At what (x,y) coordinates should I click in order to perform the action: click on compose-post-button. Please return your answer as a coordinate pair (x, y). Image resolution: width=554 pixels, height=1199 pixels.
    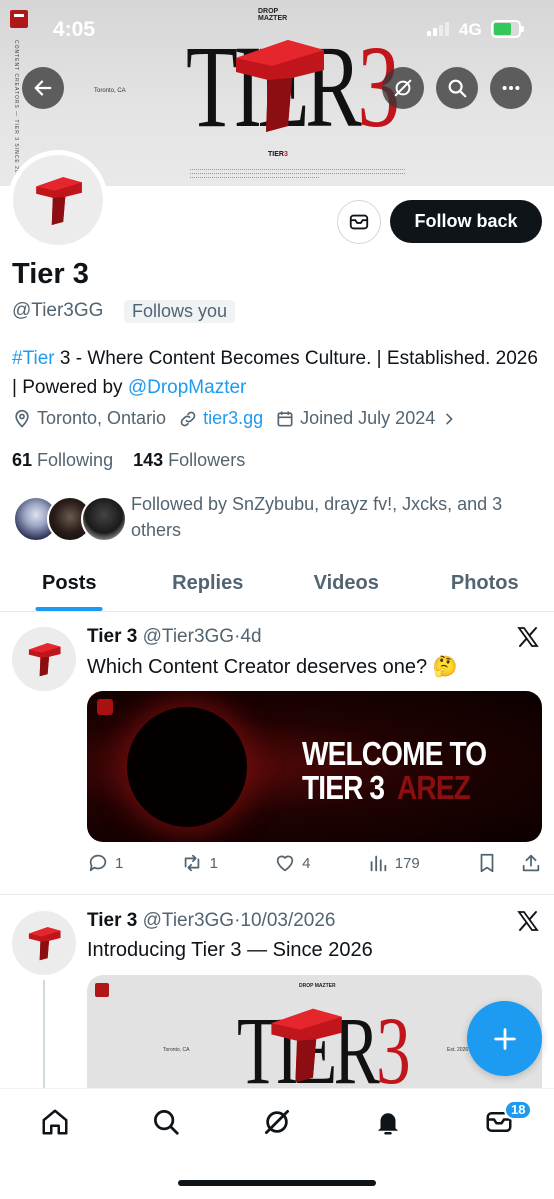
    Looking at the image, I should click on (504, 1038).